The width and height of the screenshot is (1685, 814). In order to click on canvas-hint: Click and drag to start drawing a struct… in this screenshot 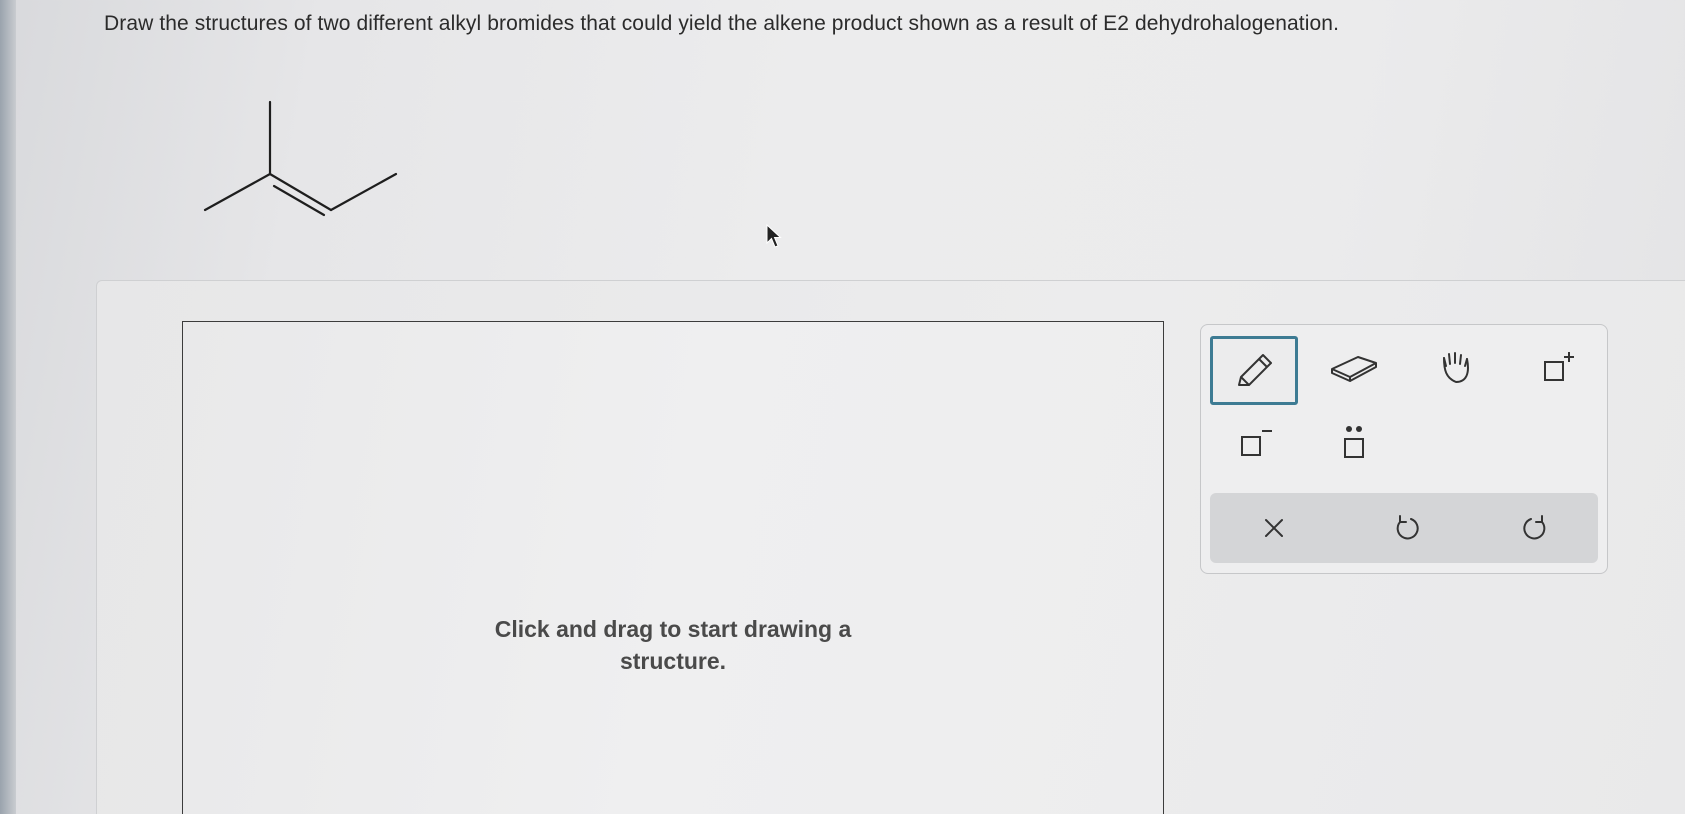, I will do `click(673, 645)`.